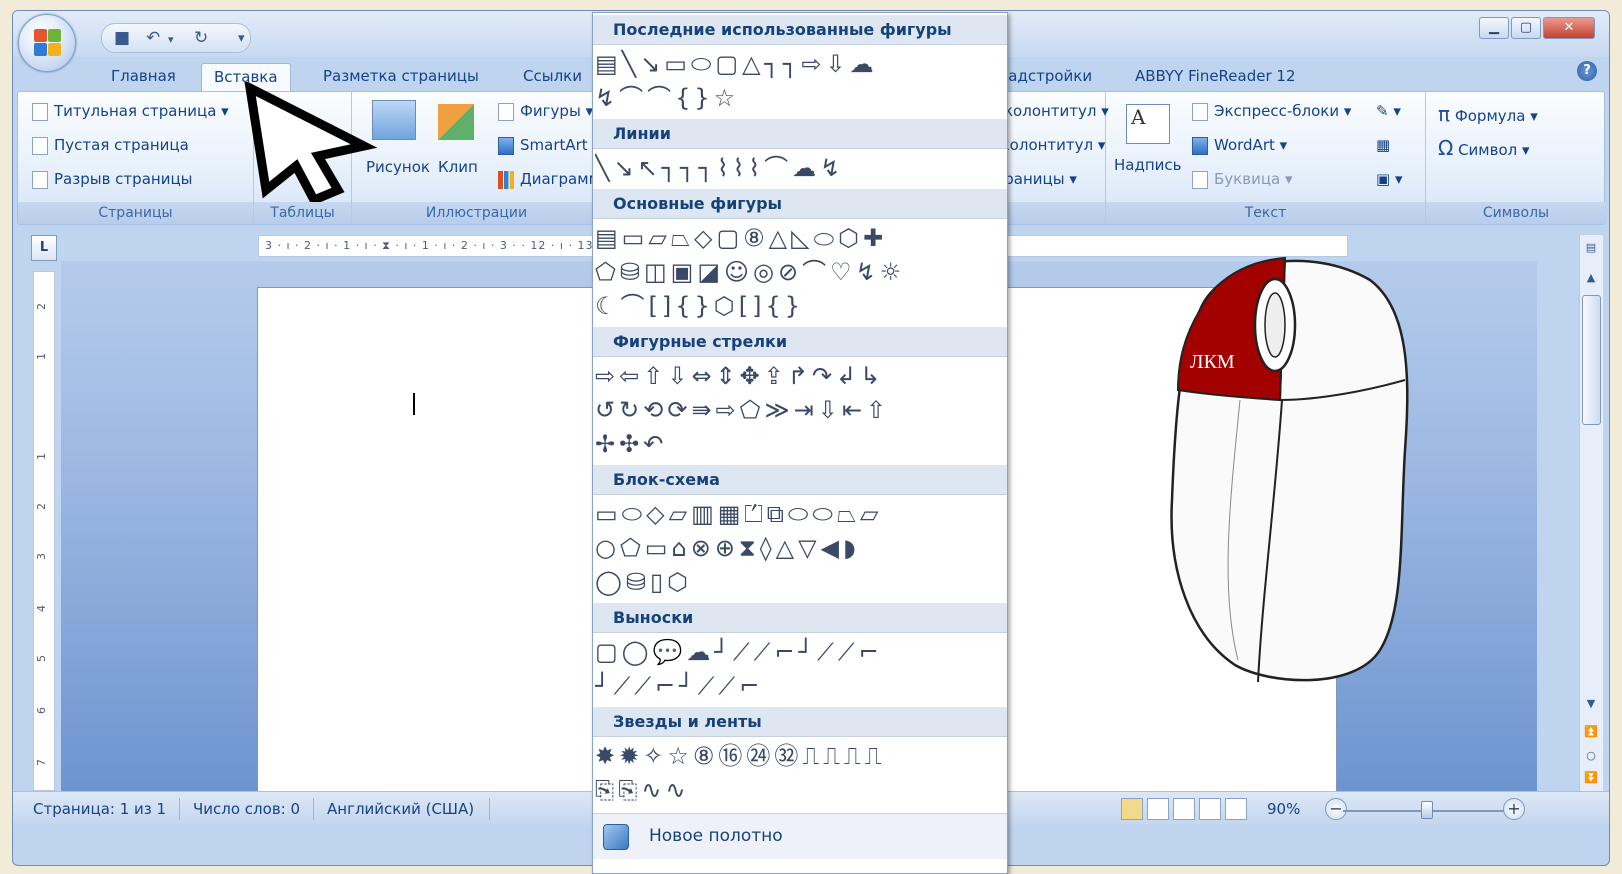 The height and width of the screenshot is (874, 1622). Describe the element at coordinates (801, 791) in the screenshot. I see `shape-row-stars-2: ⎘⎘∿∿` at that location.